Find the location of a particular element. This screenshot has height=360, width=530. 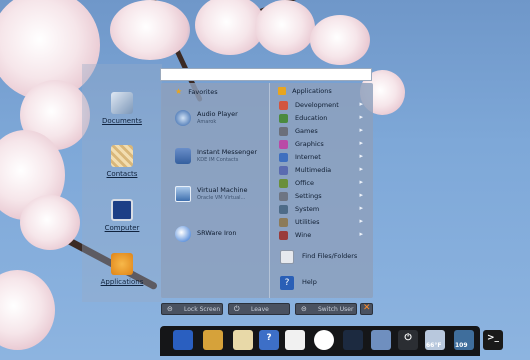

taskbar-glyph: ? is located at coordinates (269, 338).